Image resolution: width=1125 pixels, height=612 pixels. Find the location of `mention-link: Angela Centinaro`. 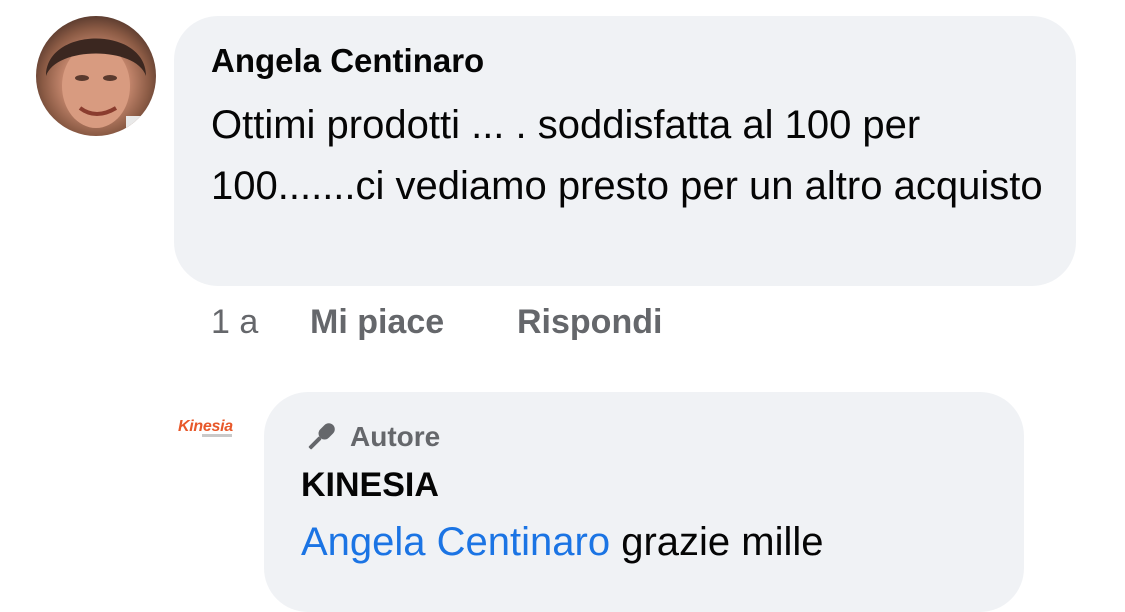

mention-link: Angela Centinaro is located at coordinates (455, 542).